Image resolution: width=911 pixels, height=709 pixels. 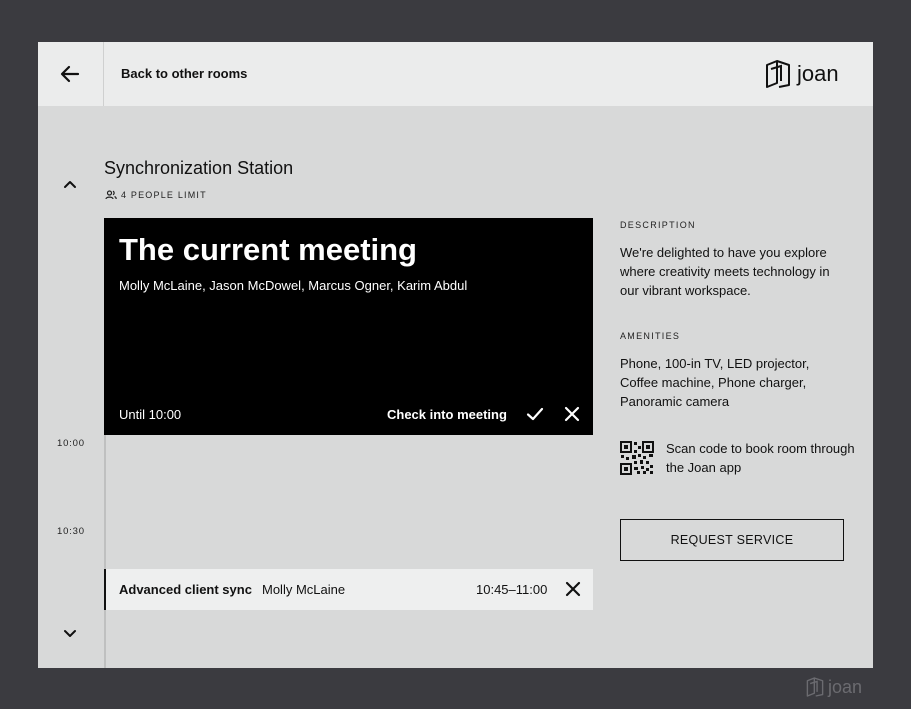 What do you see at coordinates (732, 540) in the screenshot?
I see `request-service-button: REQUEST SERVICE` at bounding box center [732, 540].